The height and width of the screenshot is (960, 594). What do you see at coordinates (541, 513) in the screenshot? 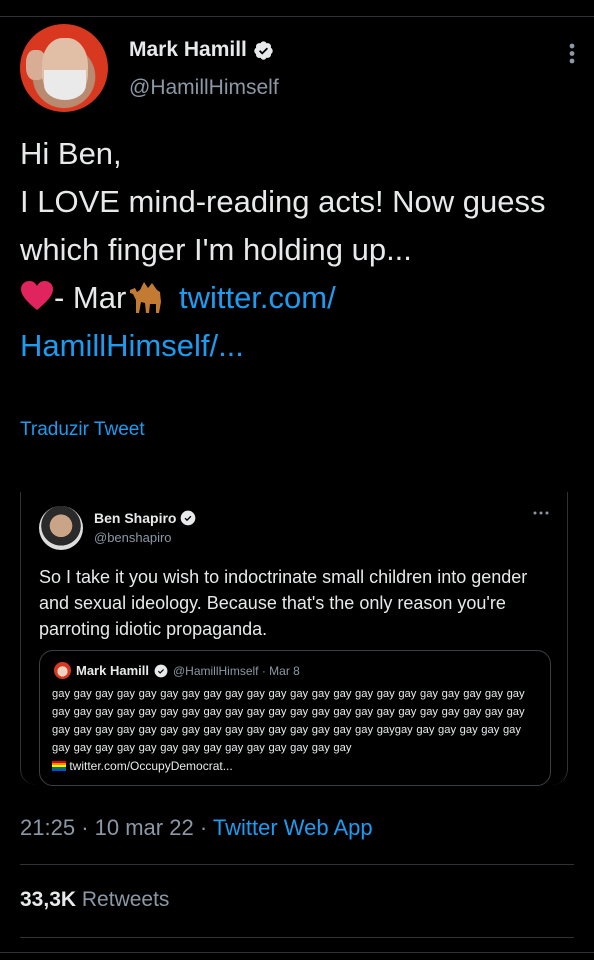
I see `quoted-more-icon` at bounding box center [541, 513].